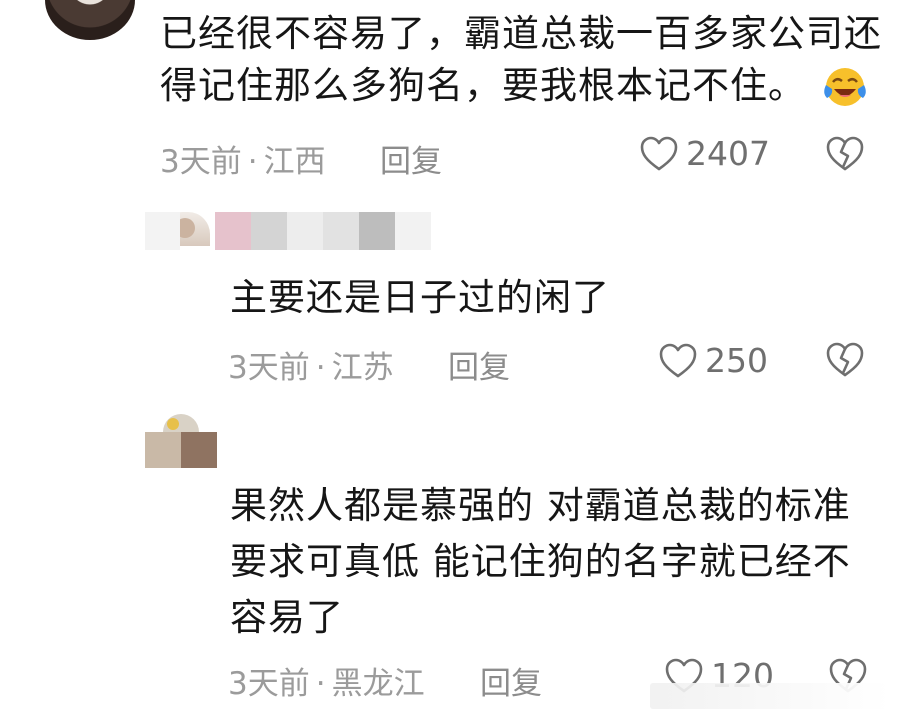 The width and height of the screenshot is (915, 727). What do you see at coordinates (243, 158) in the screenshot?
I see `comment-meta: 3天前 · 江西` at bounding box center [243, 158].